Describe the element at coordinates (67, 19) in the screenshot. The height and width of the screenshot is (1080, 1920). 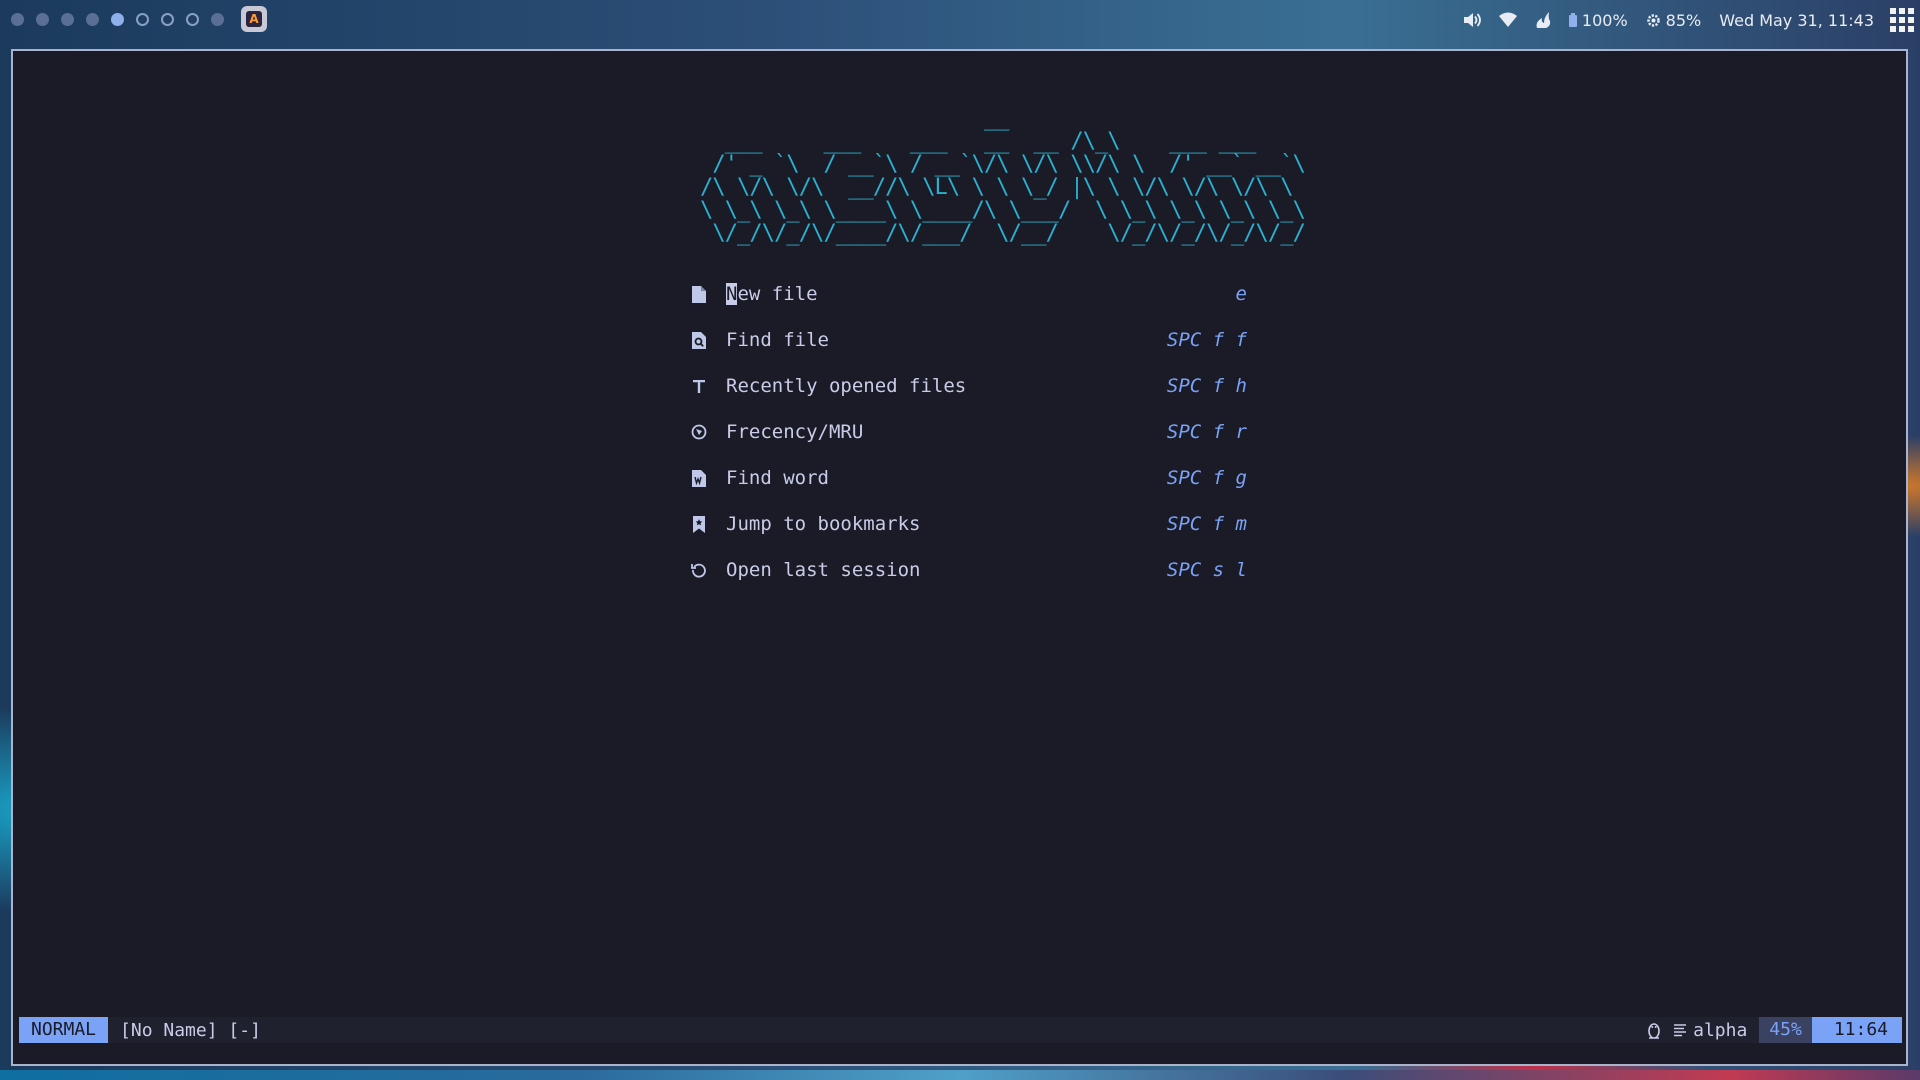
I see `workspace-3-dot` at that location.